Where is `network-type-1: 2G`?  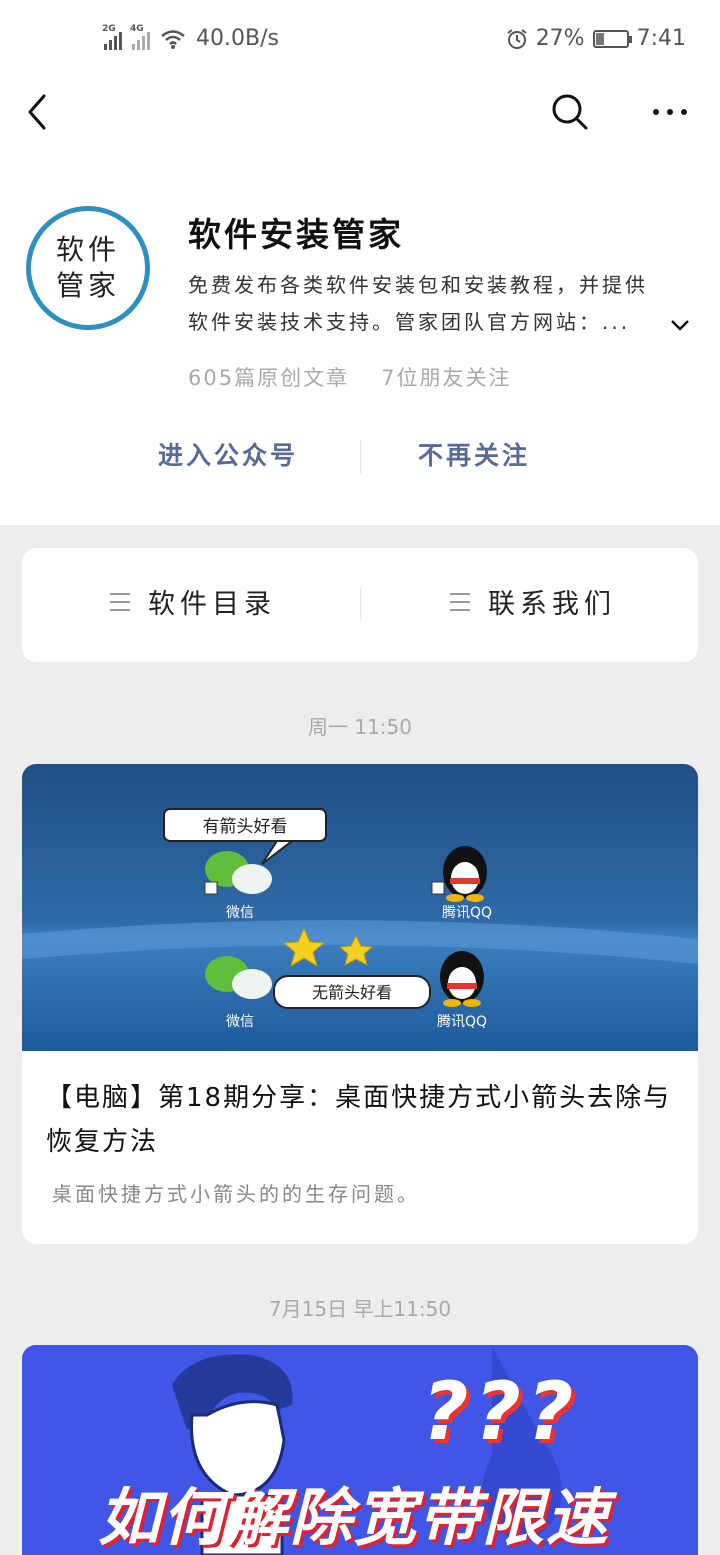 network-type-1: 2G is located at coordinates (109, 28).